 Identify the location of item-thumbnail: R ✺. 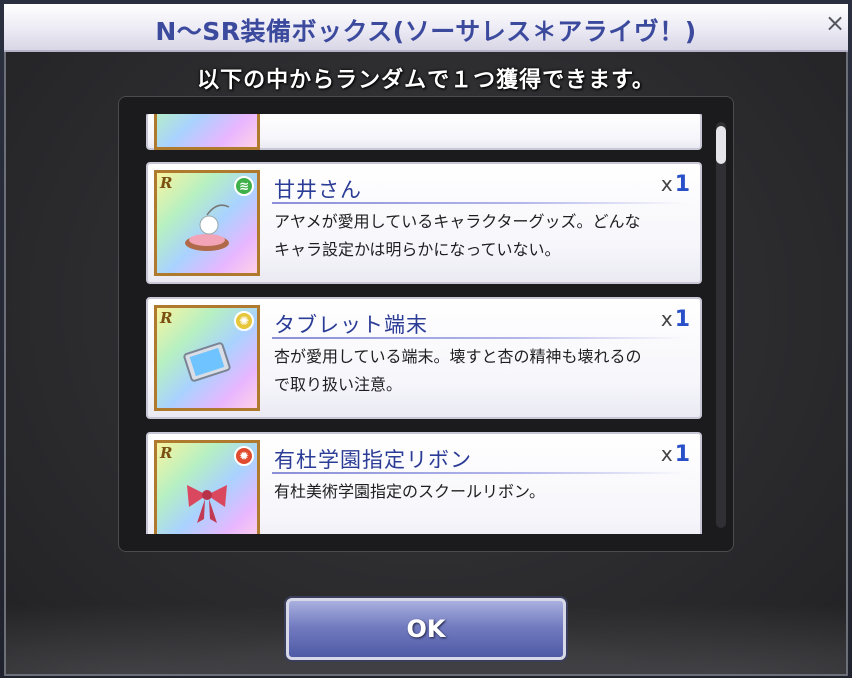
(207, 358).